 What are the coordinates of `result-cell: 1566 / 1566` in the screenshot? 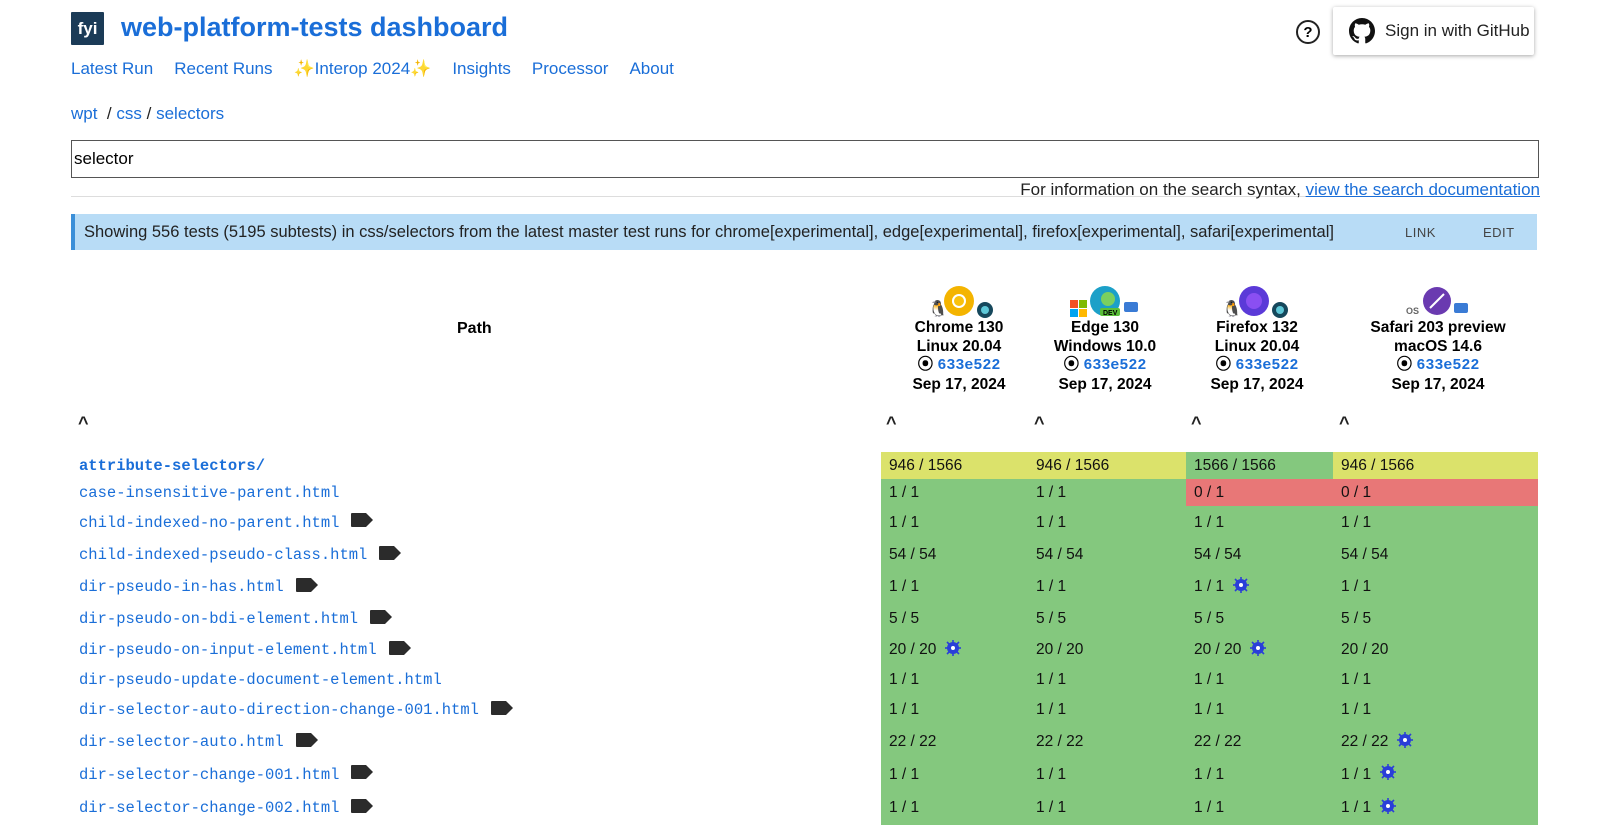 It's located at (1259, 465).